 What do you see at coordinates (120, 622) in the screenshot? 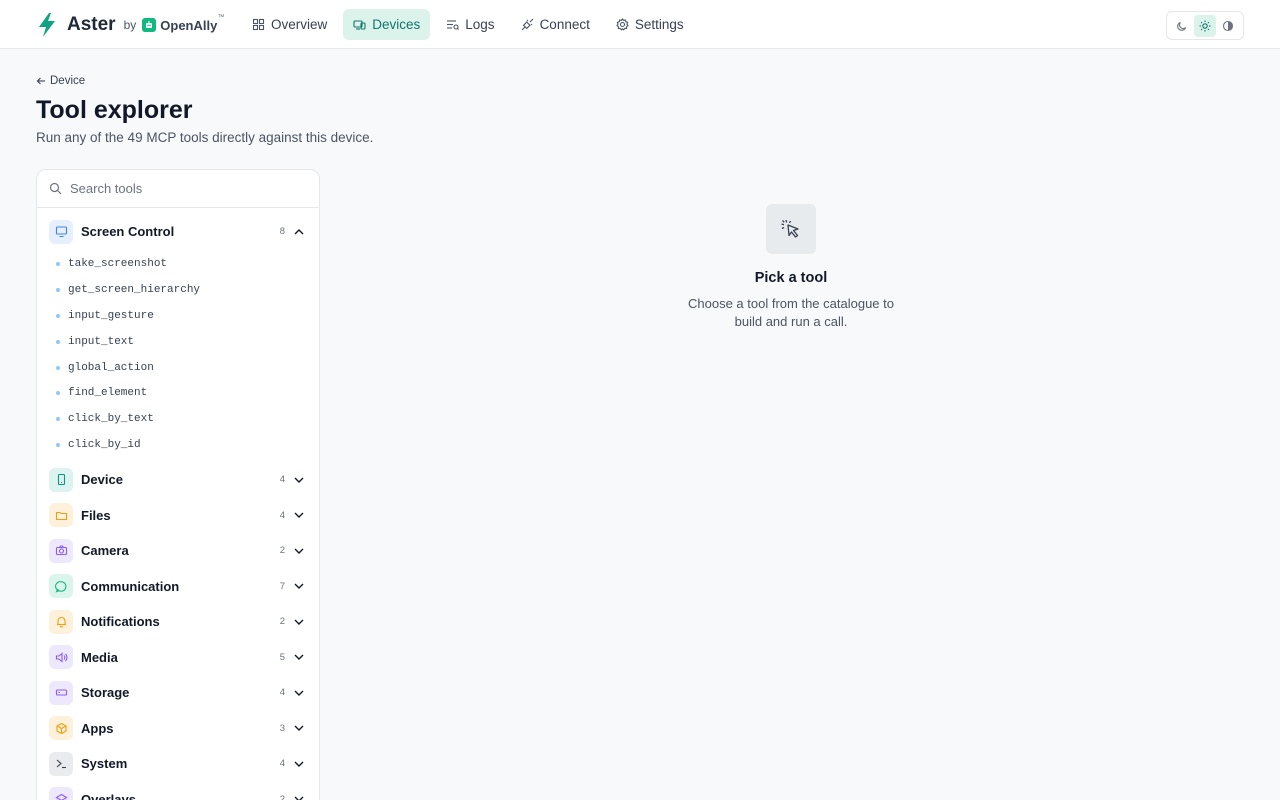
I see `category-name: Notifications` at bounding box center [120, 622].